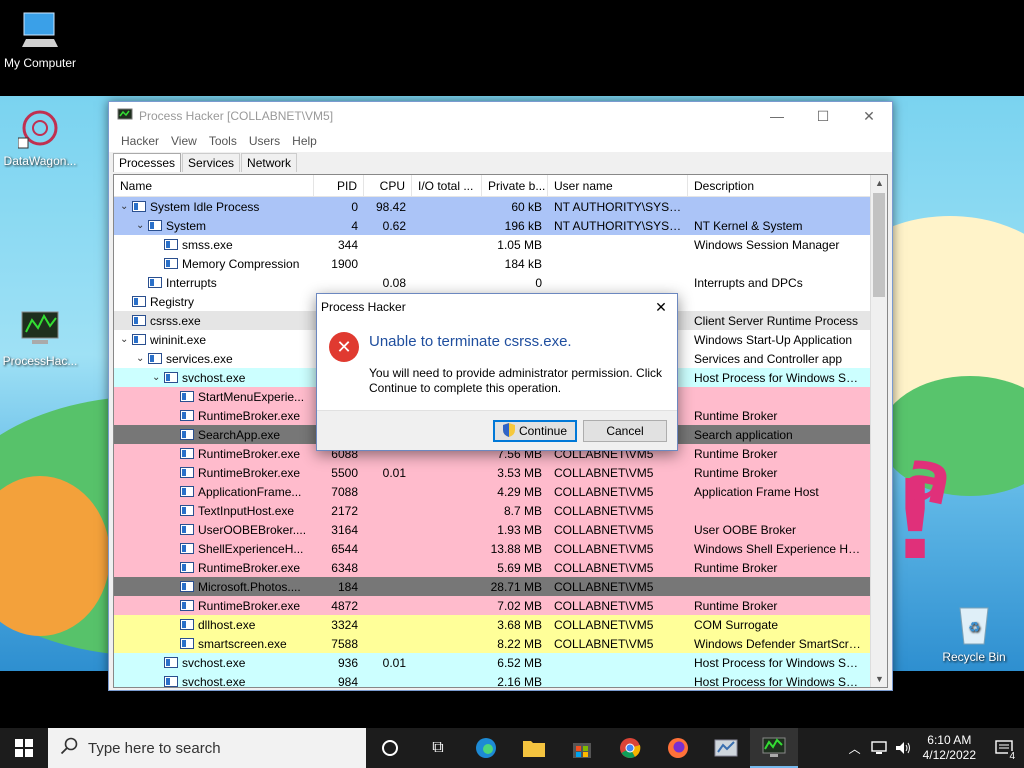 The height and width of the screenshot is (768, 1024). Describe the element at coordinates (878, 431) in the screenshot. I see `vertical-scrollbar: ▲ ▼` at that location.